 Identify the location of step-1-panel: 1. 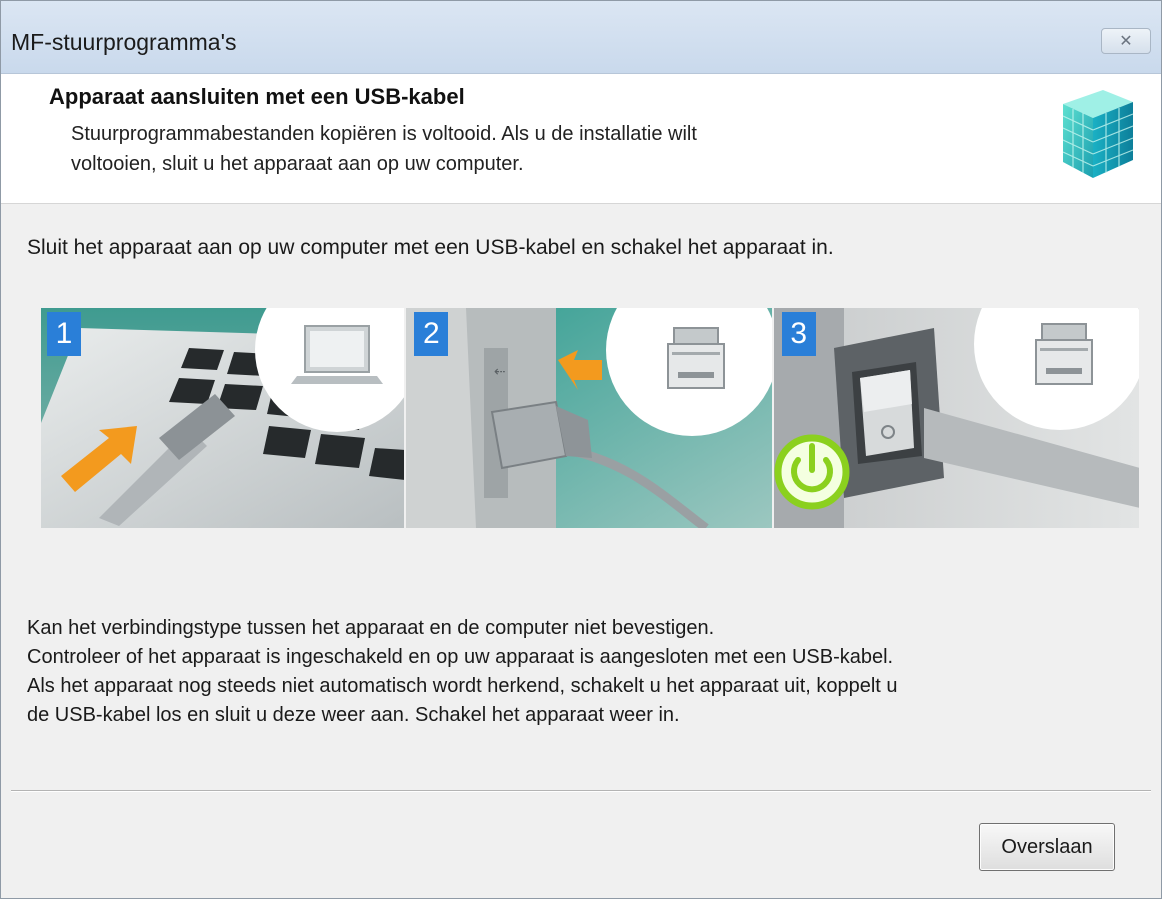
(222, 418).